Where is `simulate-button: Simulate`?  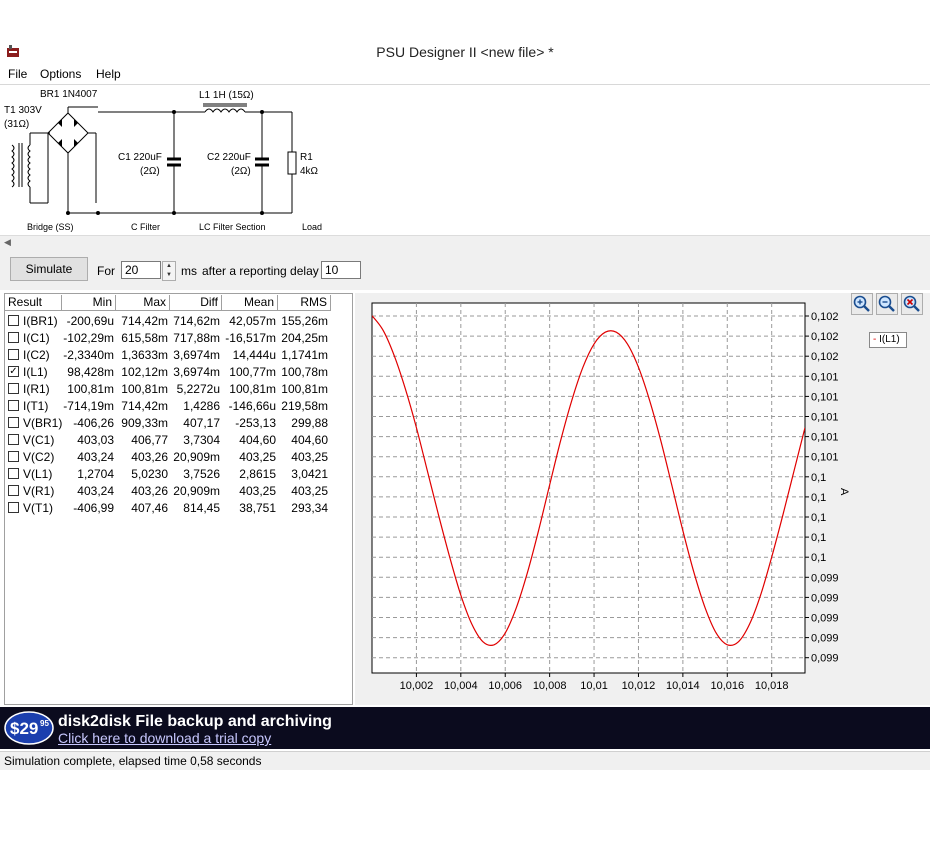
simulate-button: Simulate is located at coordinates (49, 269).